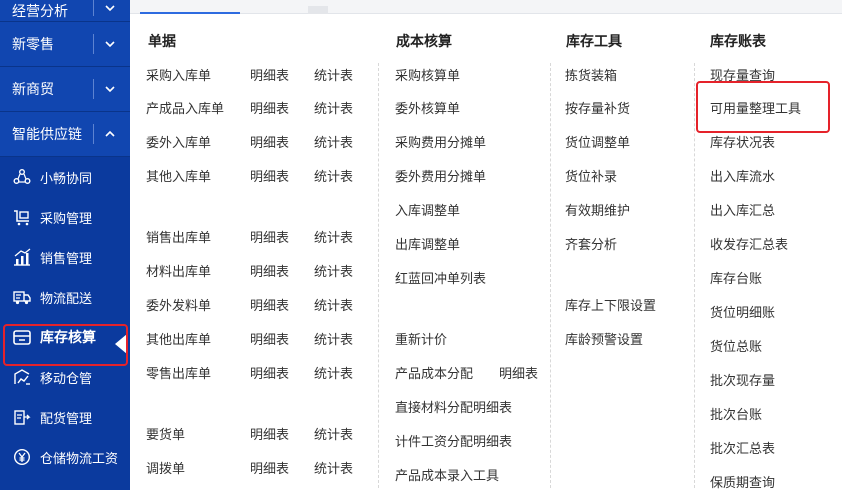  Describe the element at coordinates (597, 209) in the screenshot. I see `link-expiry-maintenance: 有效期维护` at that location.